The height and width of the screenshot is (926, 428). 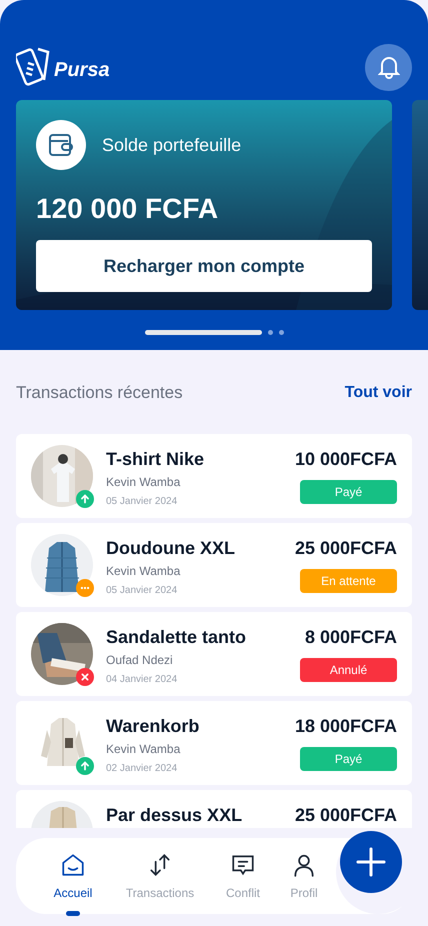 I want to click on transaction-card: Warenkorb Kevin Wamba 02 Janvier 2024 18 000FCFA Payé, so click(x=214, y=742).